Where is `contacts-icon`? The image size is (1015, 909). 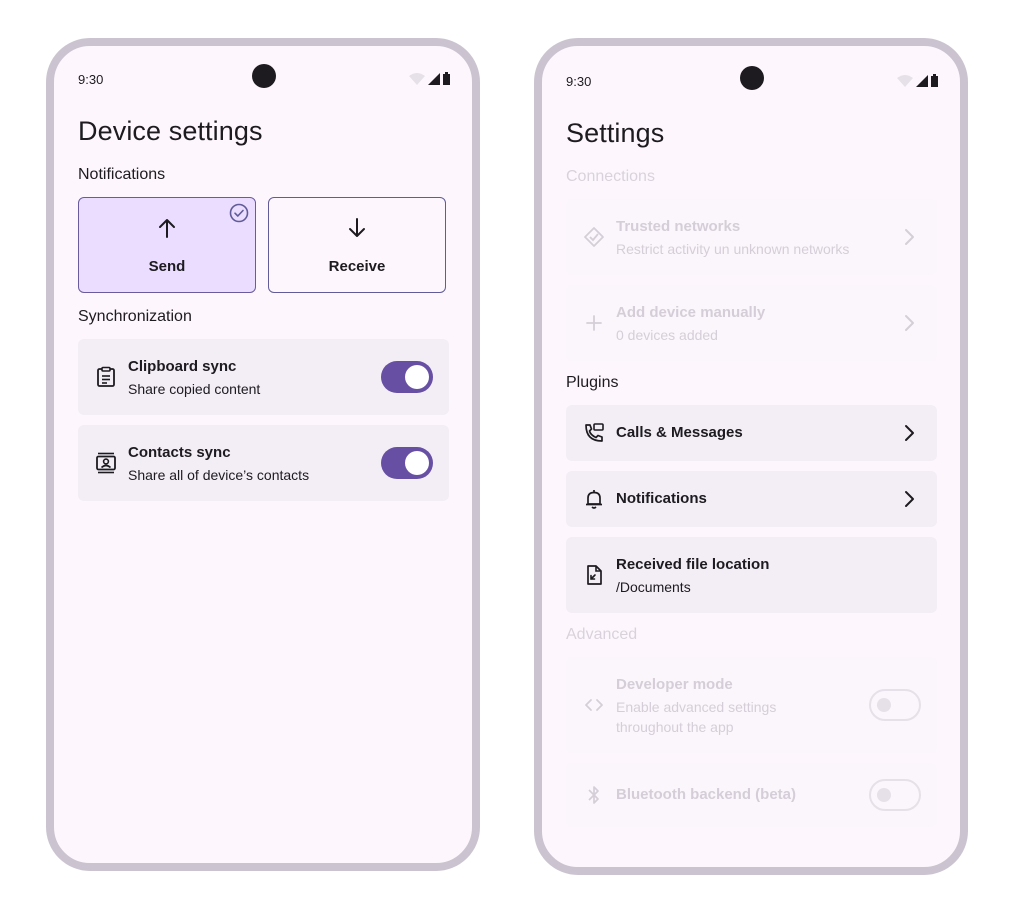 contacts-icon is located at coordinates (106, 463).